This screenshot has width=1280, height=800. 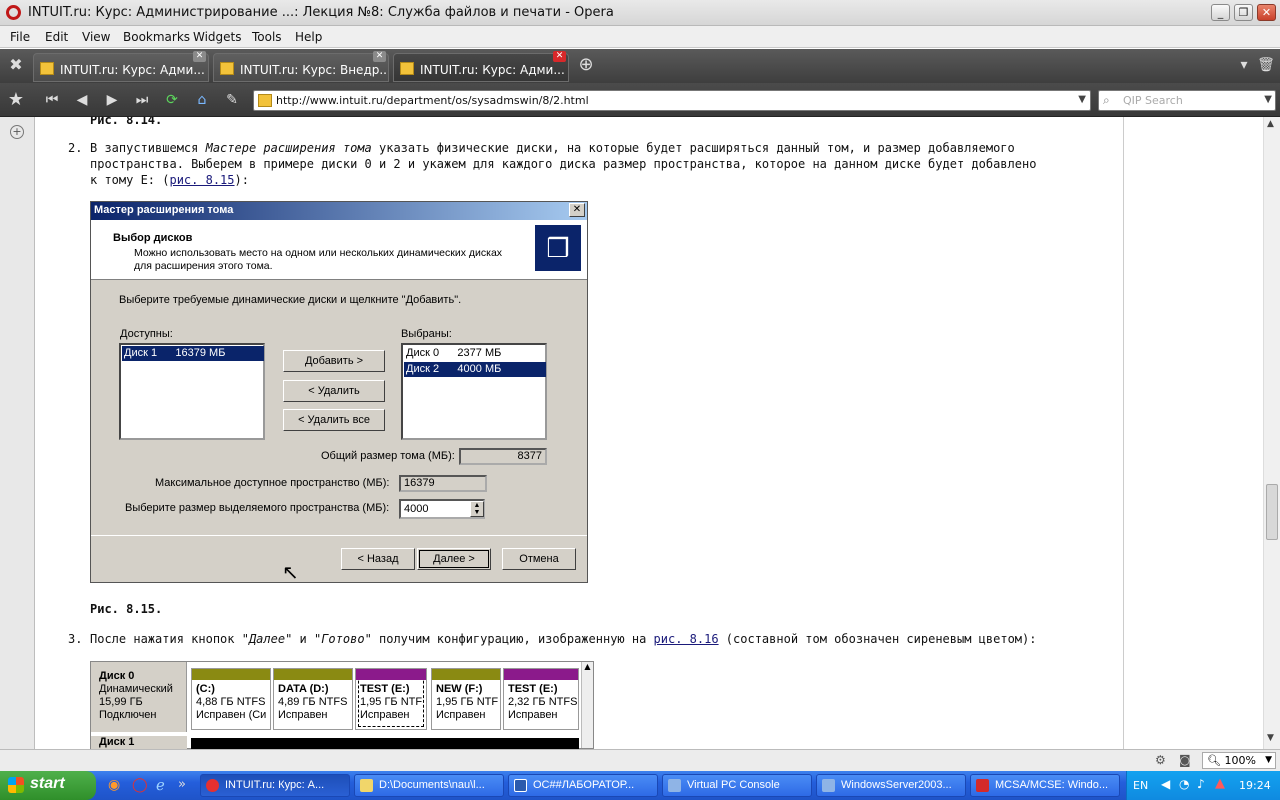 What do you see at coordinates (640, 760) in the screenshot?
I see `status-bar: ⚙ ◙ 🔍︎ 100% ▼` at bounding box center [640, 760].